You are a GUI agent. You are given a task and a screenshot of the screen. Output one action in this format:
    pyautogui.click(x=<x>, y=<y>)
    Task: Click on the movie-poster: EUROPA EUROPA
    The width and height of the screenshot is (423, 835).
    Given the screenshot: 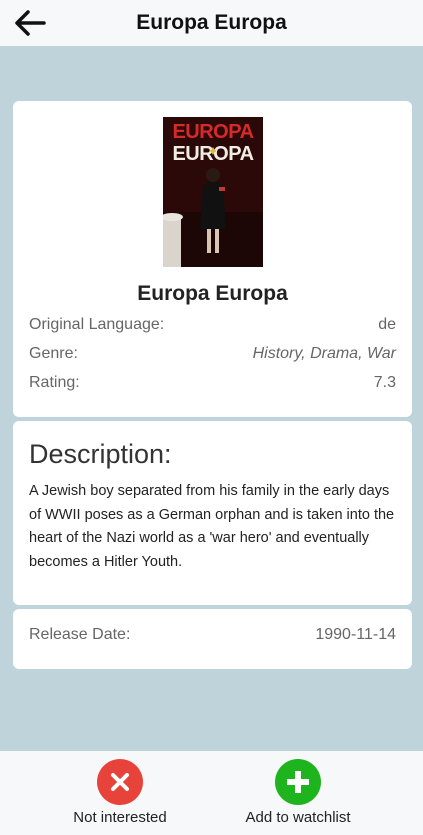 What is the action you would take?
    pyautogui.click(x=213, y=192)
    